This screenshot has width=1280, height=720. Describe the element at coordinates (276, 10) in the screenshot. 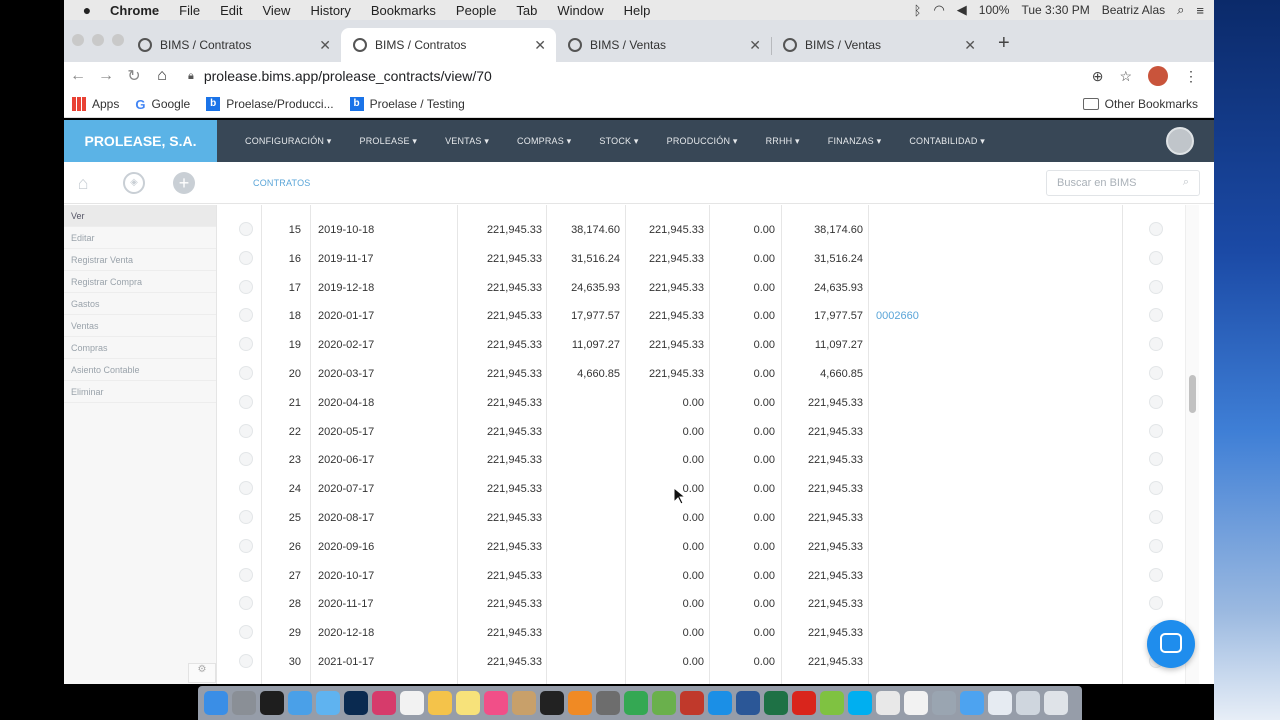

I see `menu-view: View` at that location.